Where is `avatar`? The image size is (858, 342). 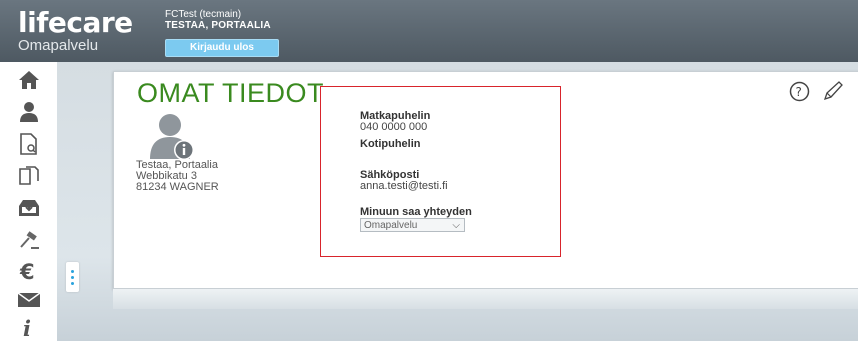 avatar is located at coordinates (172, 137).